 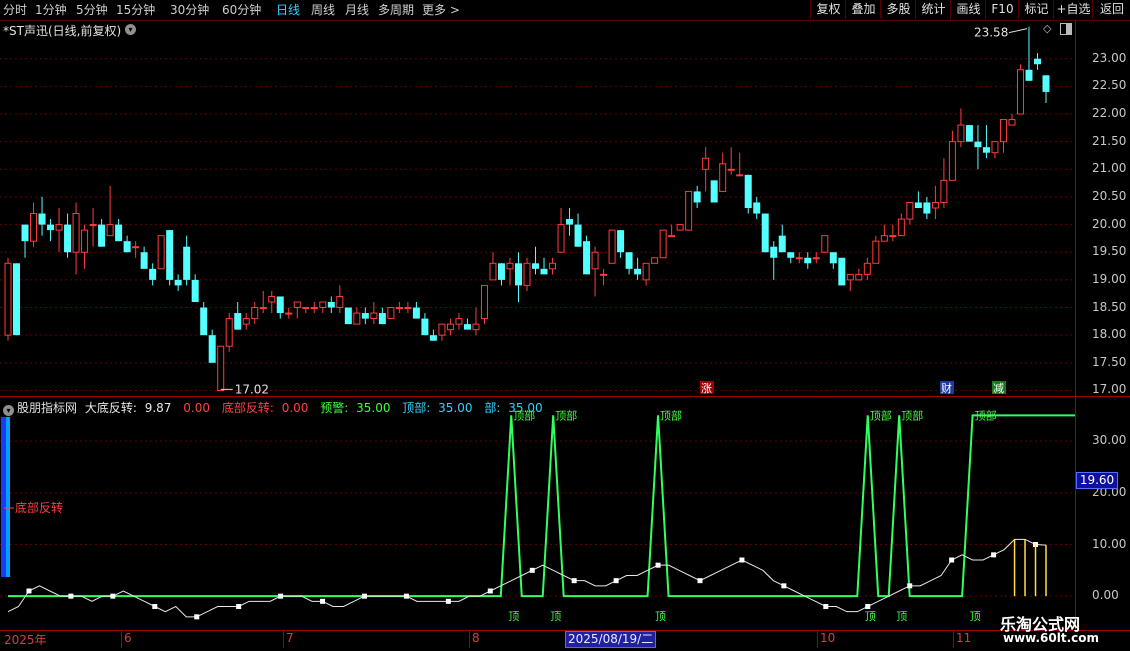 What do you see at coordinates (128, 638) in the screenshot?
I see `date-tick-label: 6` at bounding box center [128, 638].